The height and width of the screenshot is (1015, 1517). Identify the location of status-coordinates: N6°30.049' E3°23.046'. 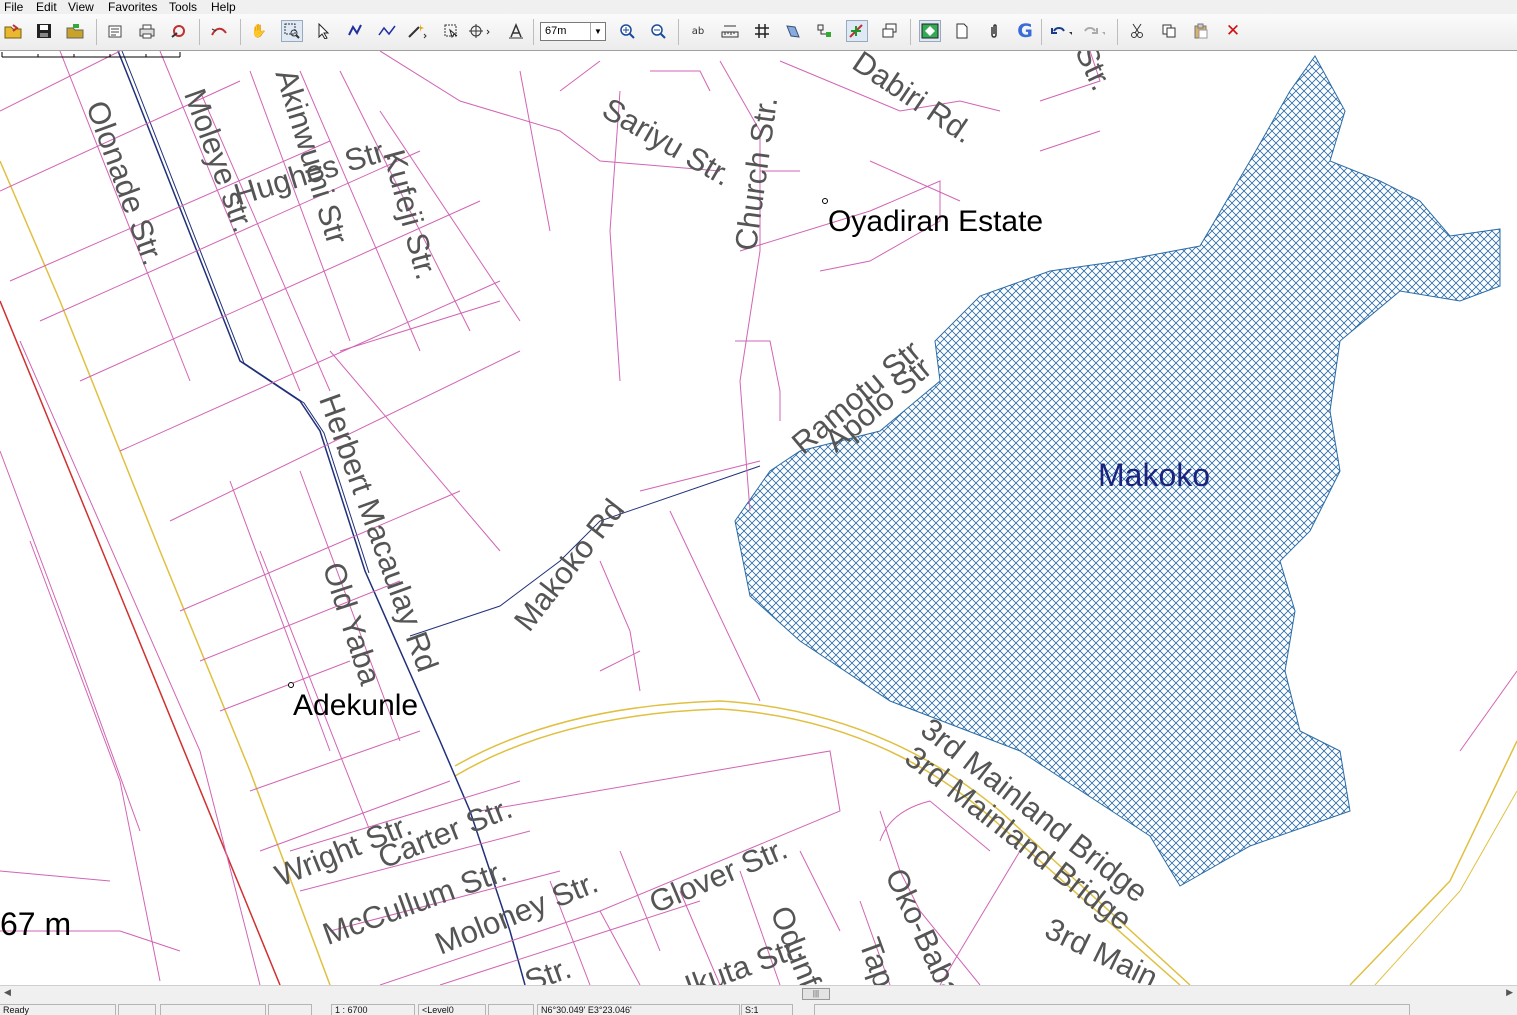
(638, 1009).